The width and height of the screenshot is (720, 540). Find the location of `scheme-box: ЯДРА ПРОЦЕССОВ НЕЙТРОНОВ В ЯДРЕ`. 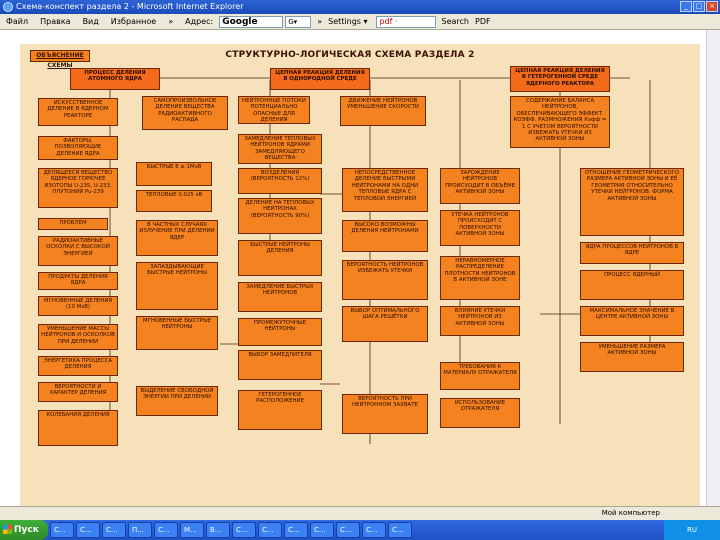

scheme-box: ЯДРА ПРОЦЕССОВ НЕЙТРОНОВ В ЯДРЕ is located at coordinates (632, 253).